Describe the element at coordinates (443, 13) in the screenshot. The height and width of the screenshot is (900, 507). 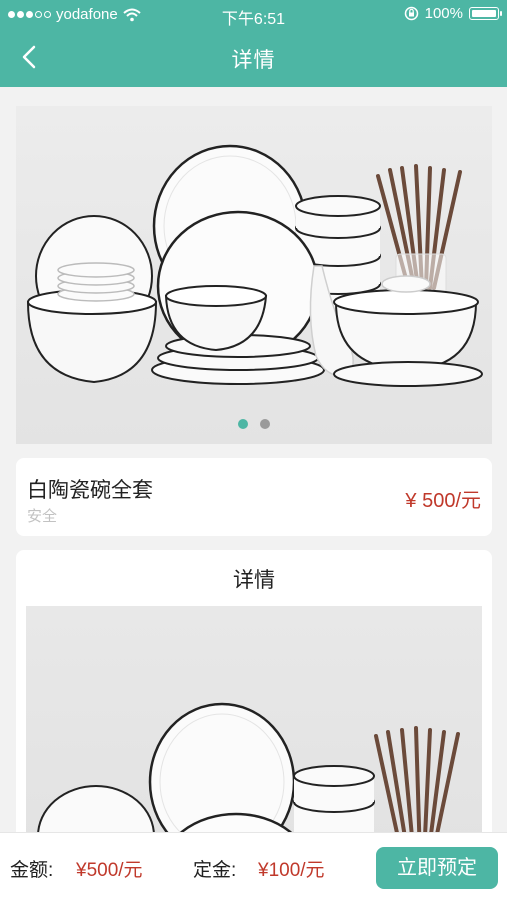
I see `battery-percent: 100%` at that location.